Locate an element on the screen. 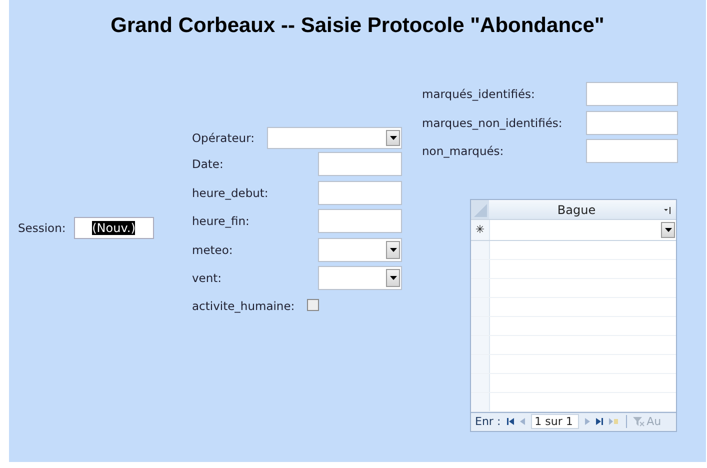 This screenshot has width=707, height=468. checkbox is located at coordinates (312, 304).